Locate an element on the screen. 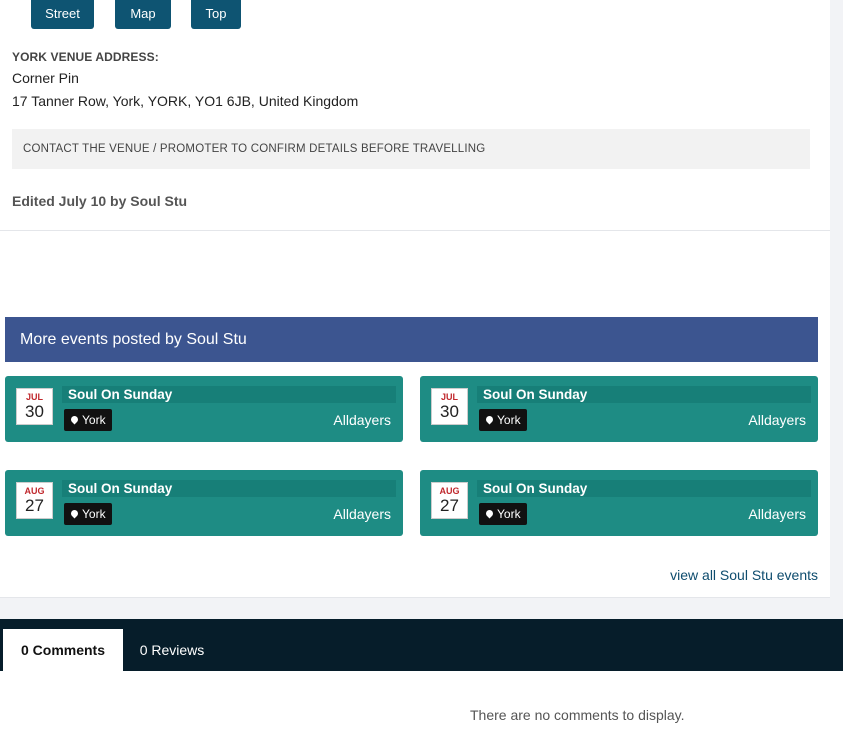 Image resolution: width=843 pixels, height=750 pixels. edited-info: Edited July 10 by Soul Stu is located at coordinates (100, 201).